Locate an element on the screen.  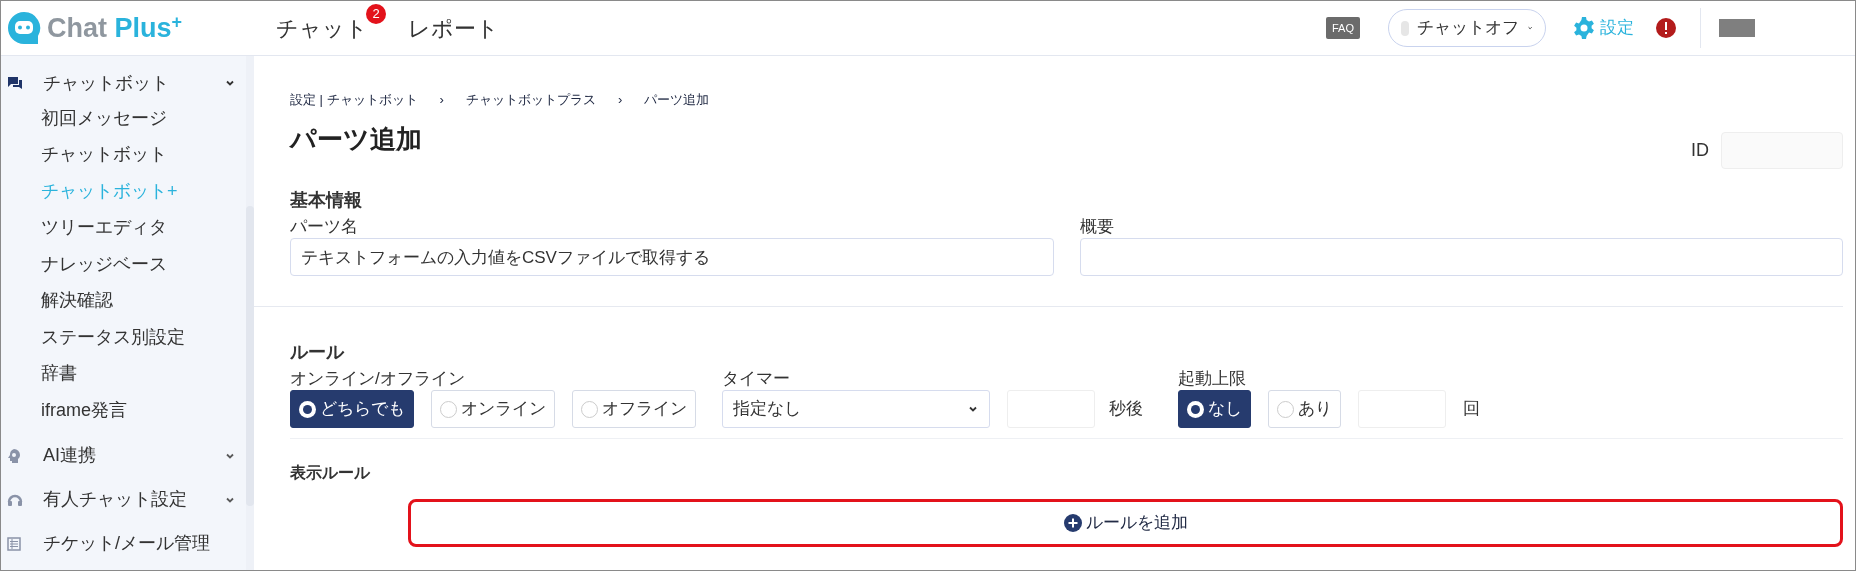
field-label: タイマー is located at coordinates (756, 379).